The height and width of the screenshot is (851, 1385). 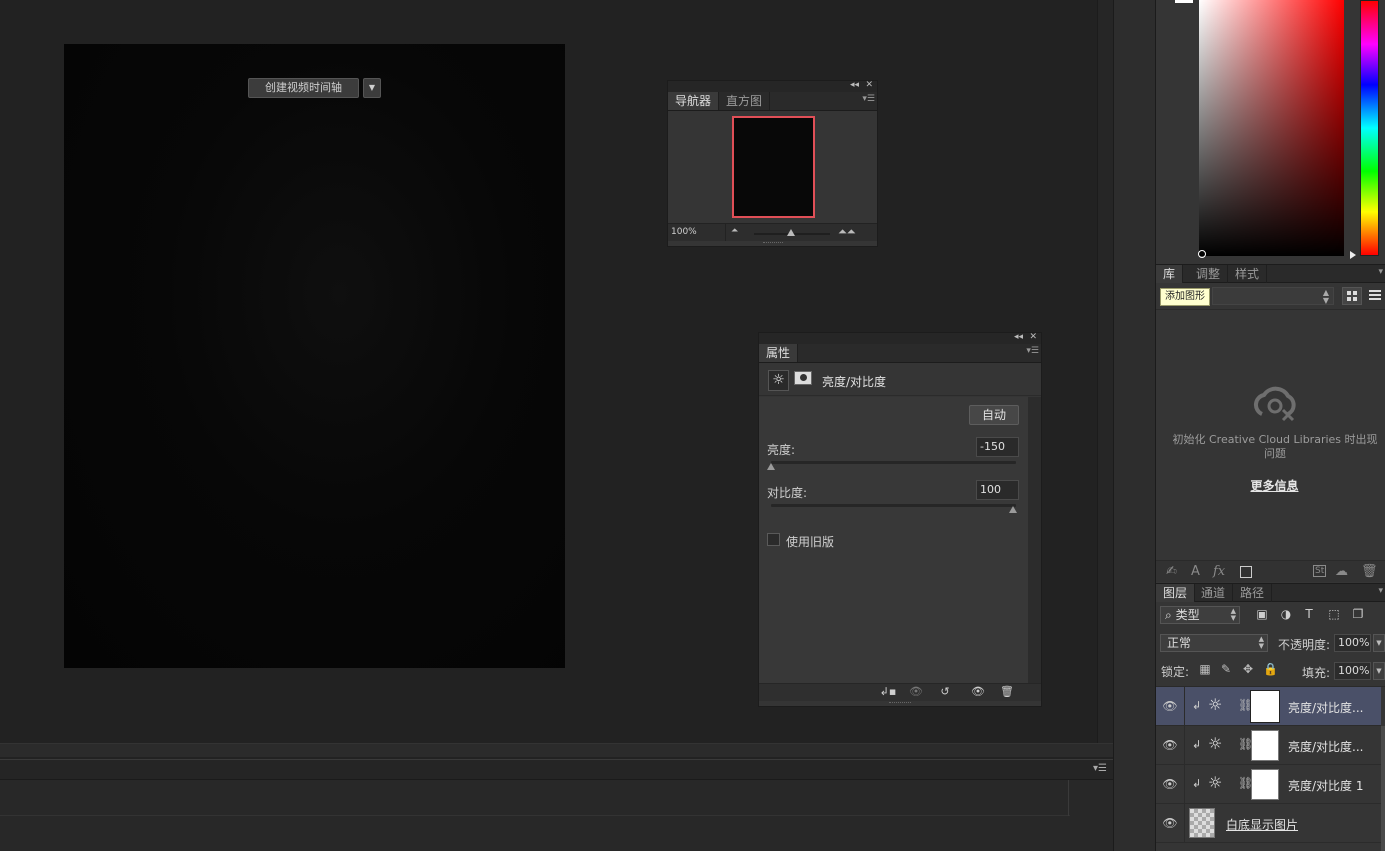 I want to click on lock-image-pixels-icon: ✎, so click(x=1226, y=669).